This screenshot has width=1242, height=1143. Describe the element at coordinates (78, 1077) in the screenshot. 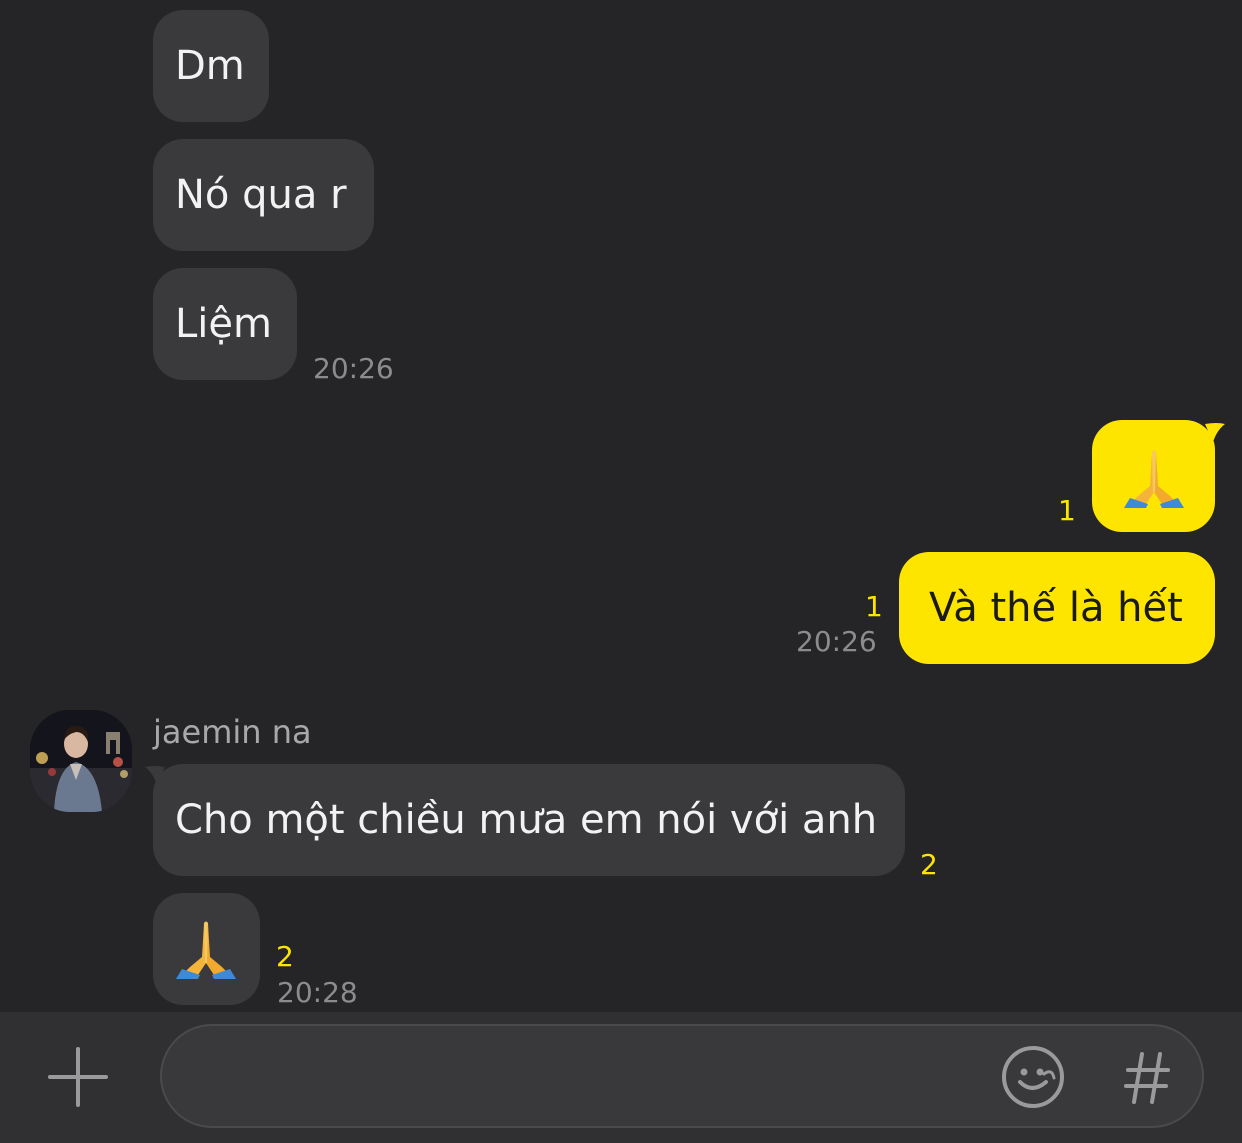

I see `plus-icon` at that location.